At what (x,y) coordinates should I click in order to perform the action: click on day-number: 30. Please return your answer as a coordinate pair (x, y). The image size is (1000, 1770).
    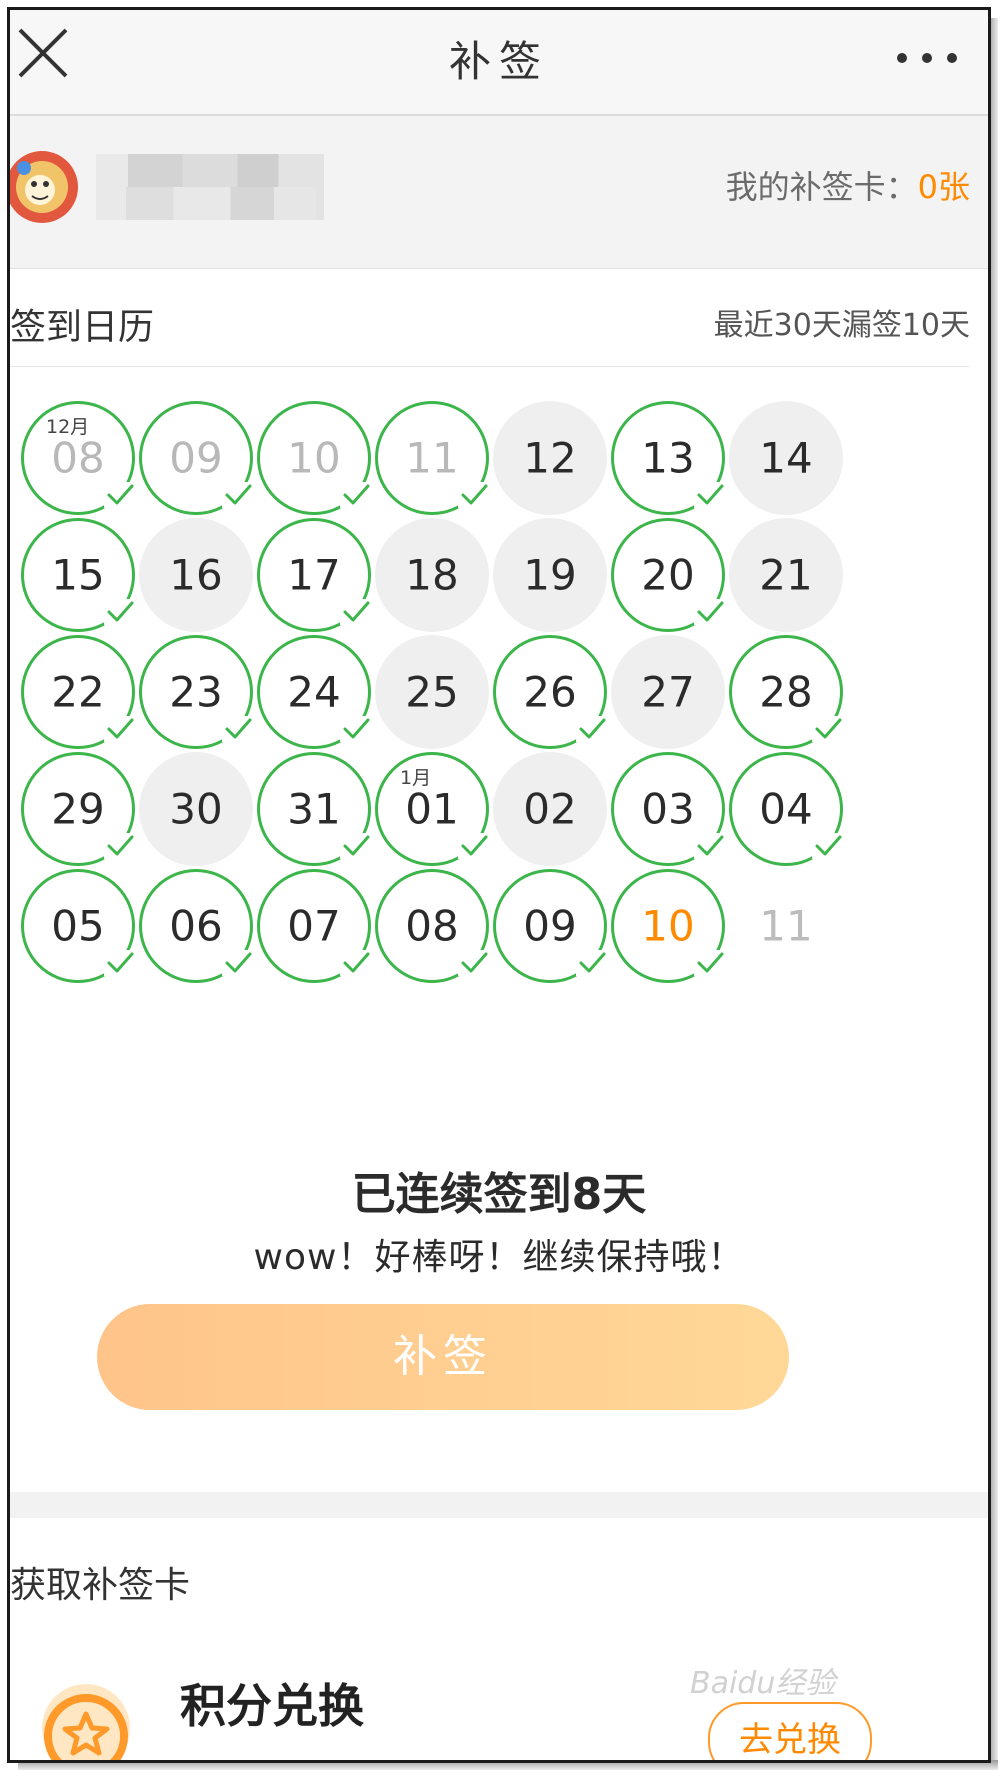
    Looking at the image, I should click on (196, 809).